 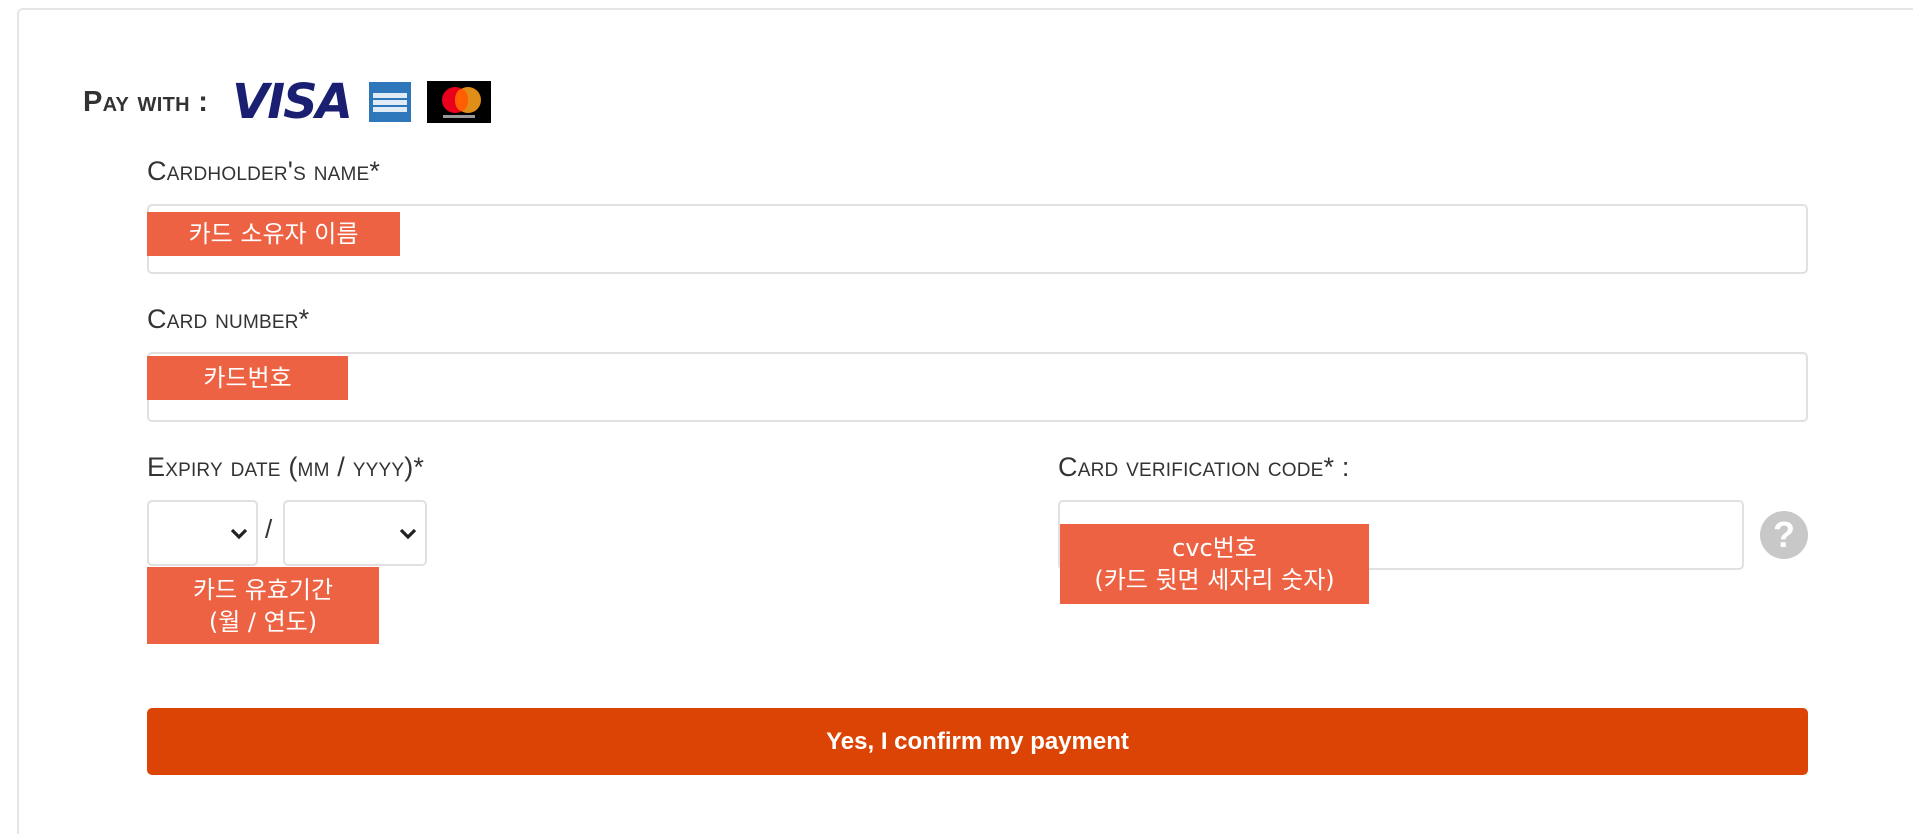 What do you see at coordinates (1784, 535) in the screenshot?
I see `help-icon: ?` at bounding box center [1784, 535].